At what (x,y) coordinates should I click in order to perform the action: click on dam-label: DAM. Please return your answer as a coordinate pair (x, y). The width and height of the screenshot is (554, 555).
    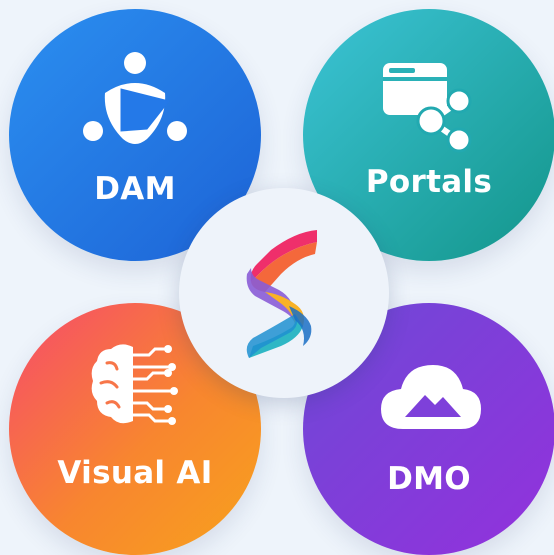
    Looking at the image, I should click on (135, 189).